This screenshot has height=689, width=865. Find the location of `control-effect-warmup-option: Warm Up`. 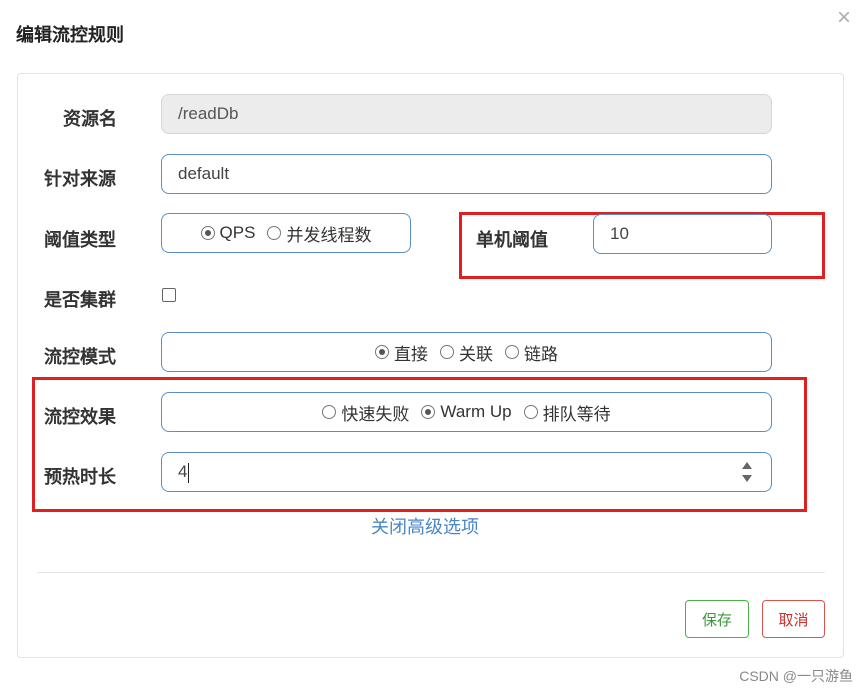

control-effect-warmup-option: Warm Up is located at coordinates (466, 412).